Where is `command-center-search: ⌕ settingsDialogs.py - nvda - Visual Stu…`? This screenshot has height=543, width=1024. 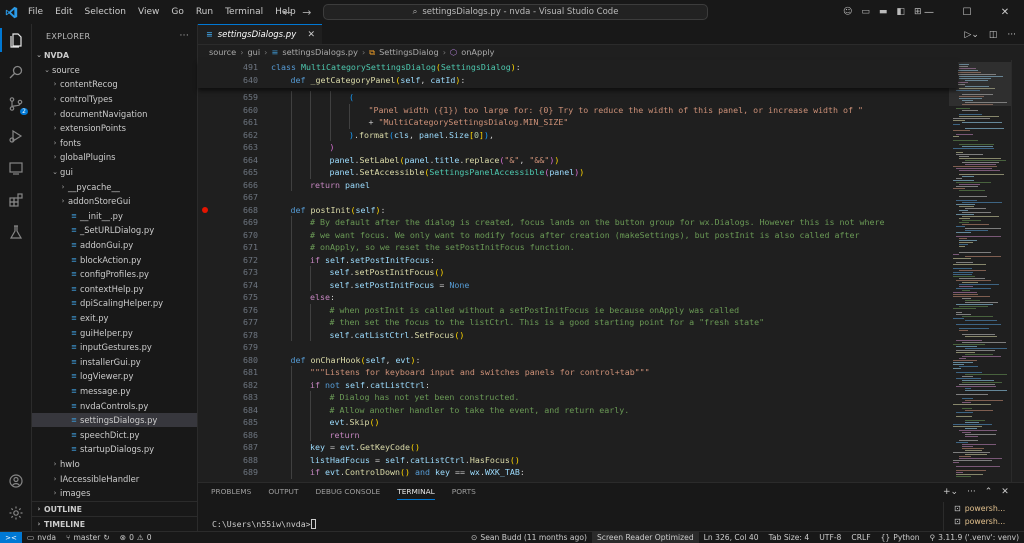
command-center-search: ⌕ settingsDialogs.py - nvda - Visual Stu… is located at coordinates (515, 12).